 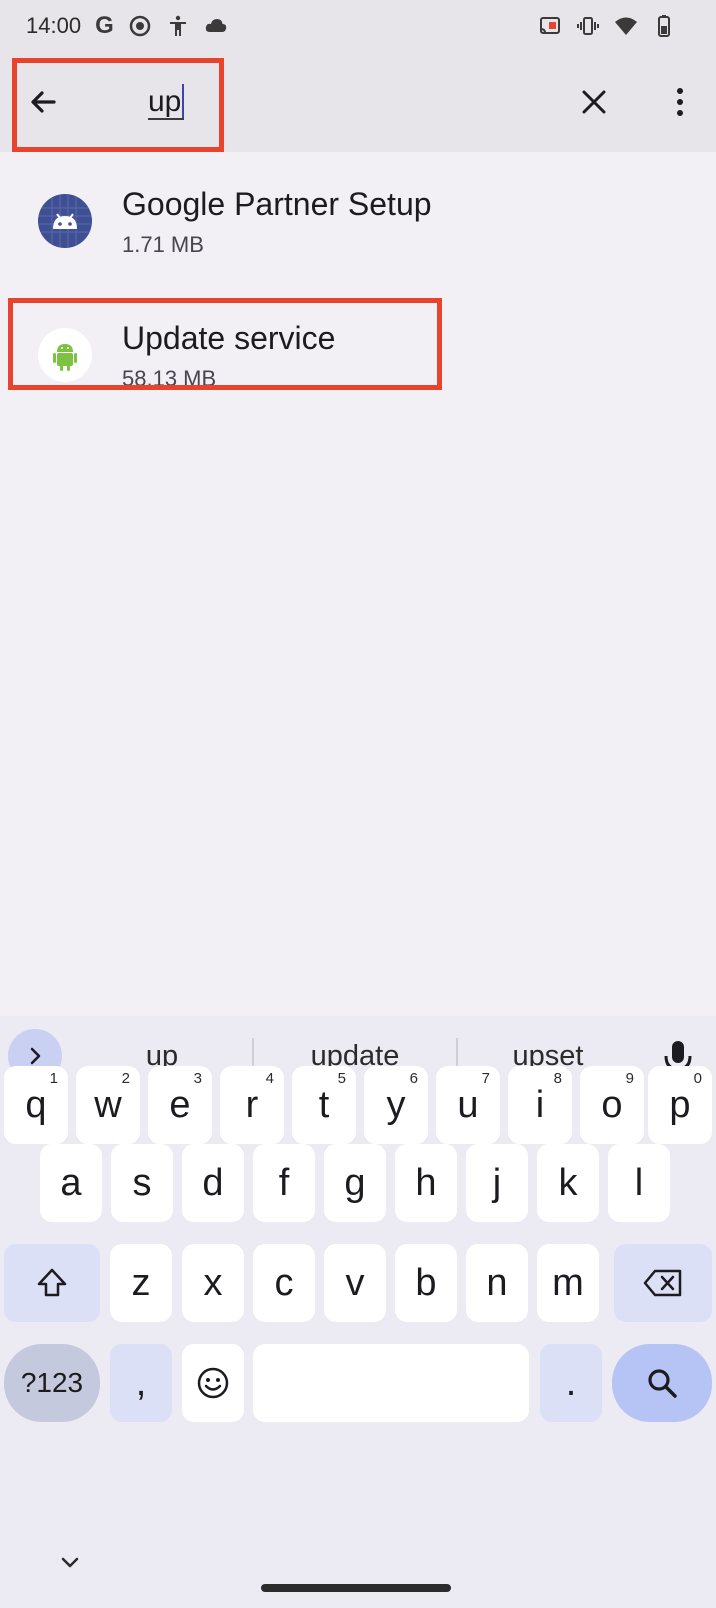 What do you see at coordinates (65, 221) in the screenshot?
I see `android-icon-dark` at bounding box center [65, 221].